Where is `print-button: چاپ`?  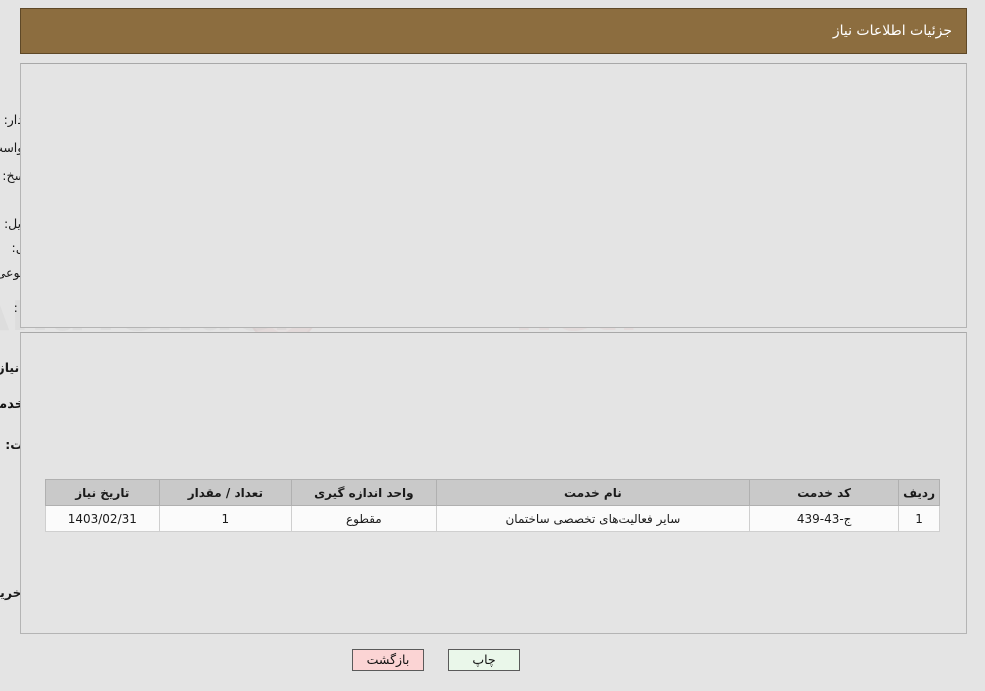 print-button: چاپ is located at coordinates (484, 660).